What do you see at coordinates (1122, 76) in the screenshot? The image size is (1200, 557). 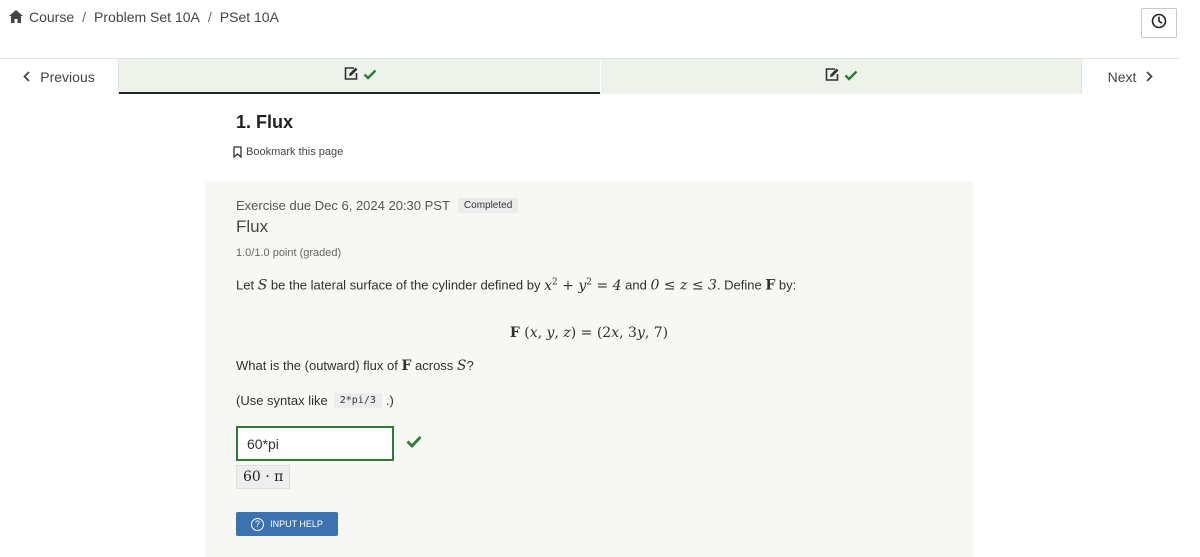 I see `next-label: Next` at bounding box center [1122, 76].